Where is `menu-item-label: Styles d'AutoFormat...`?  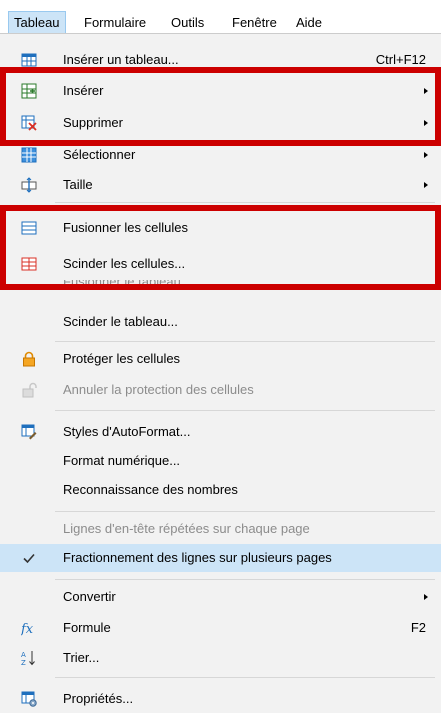
menu-item-label: Styles d'AutoFormat... is located at coordinates (127, 431).